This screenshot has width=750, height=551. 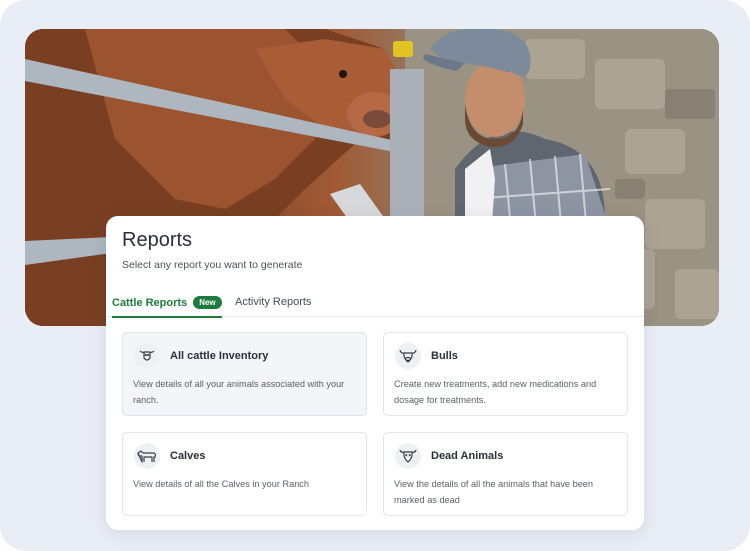 I want to click on tab-cattle-reports: Cattle Reports New, so click(x=167, y=307).